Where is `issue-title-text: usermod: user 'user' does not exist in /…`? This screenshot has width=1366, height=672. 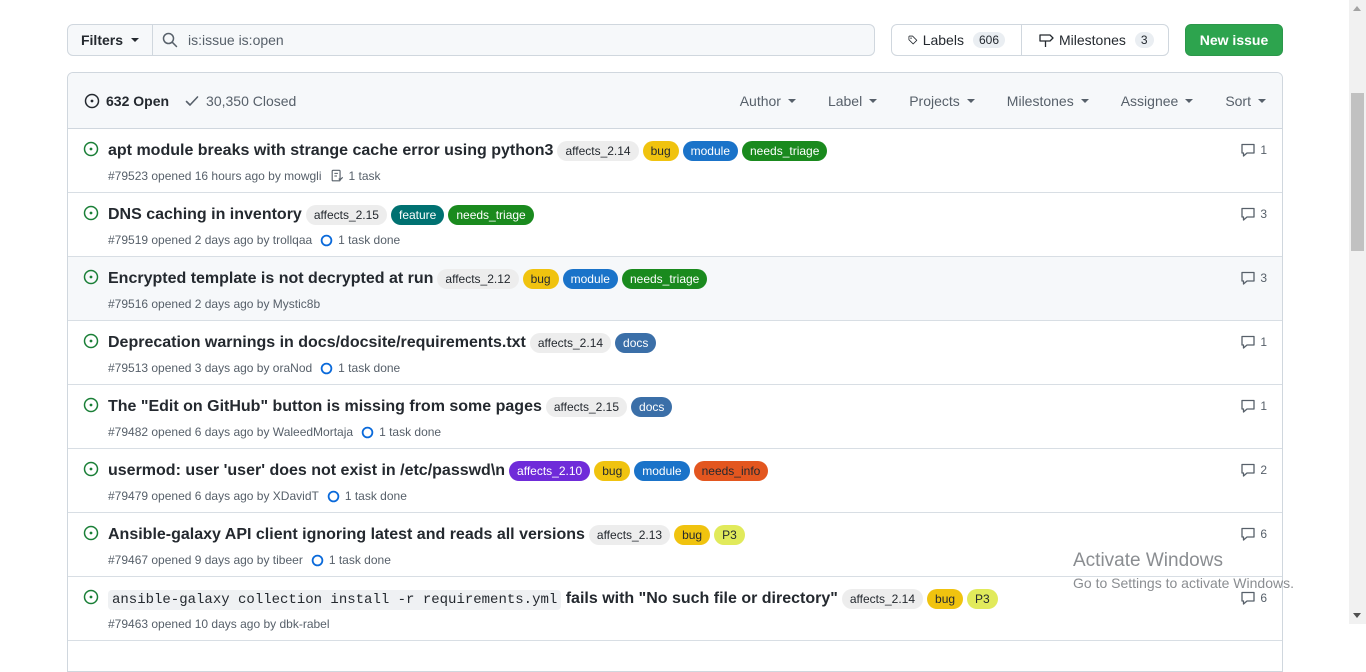
issue-title-text: usermod: user 'user' does not exist in /… is located at coordinates (307, 470).